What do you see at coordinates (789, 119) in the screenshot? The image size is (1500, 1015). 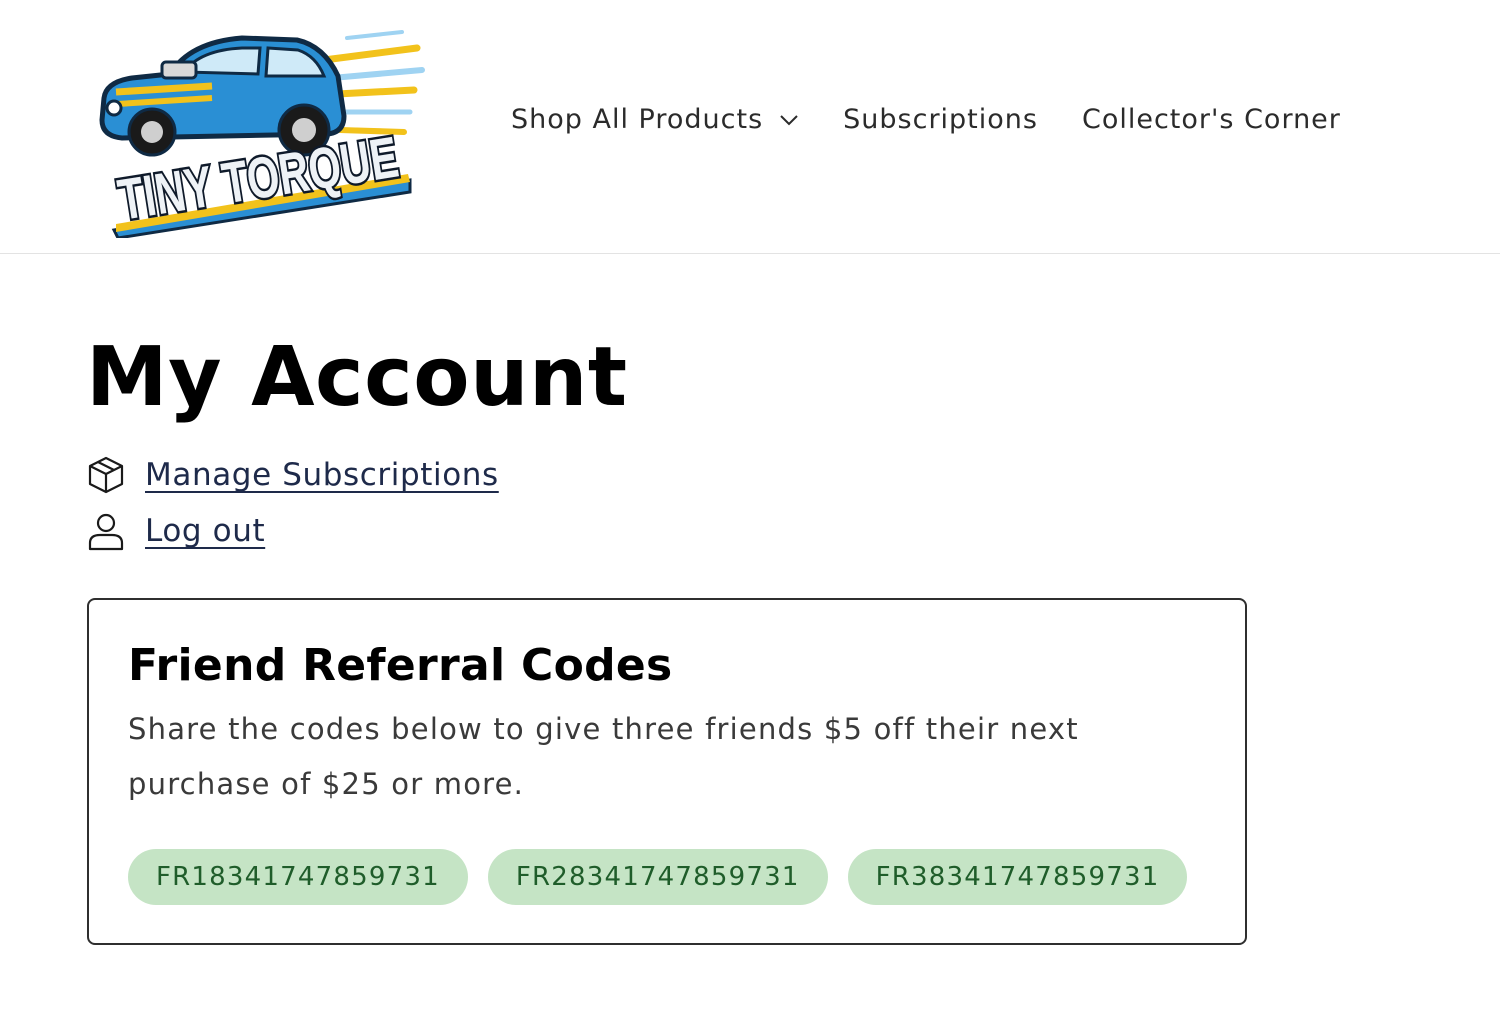 I see `chevron-down-icon` at bounding box center [789, 119].